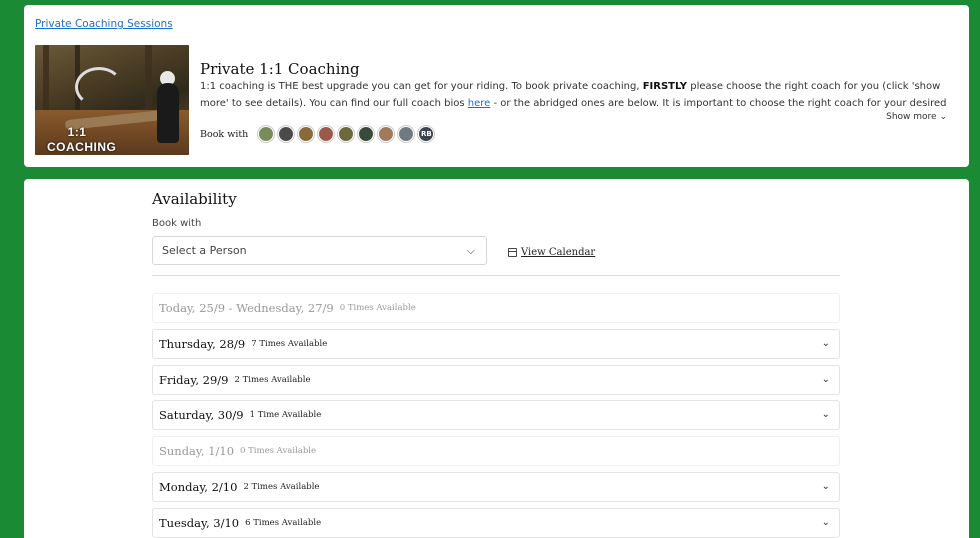 The width and height of the screenshot is (980, 538). What do you see at coordinates (496, 379) in the screenshot?
I see `day-row: Friday, 29/9 2 Times Available ⌄` at bounding box center [496, 379].